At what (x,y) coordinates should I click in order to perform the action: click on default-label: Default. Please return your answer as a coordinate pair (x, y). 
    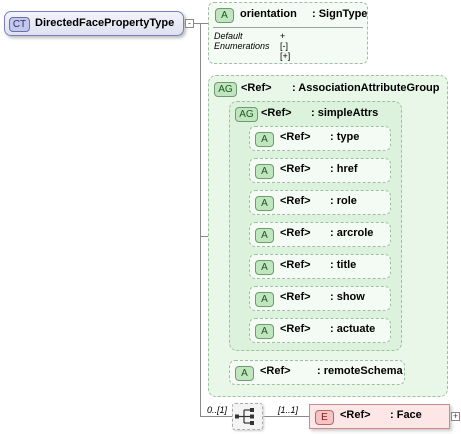
    Looking at the image, I should click on (228, 36).